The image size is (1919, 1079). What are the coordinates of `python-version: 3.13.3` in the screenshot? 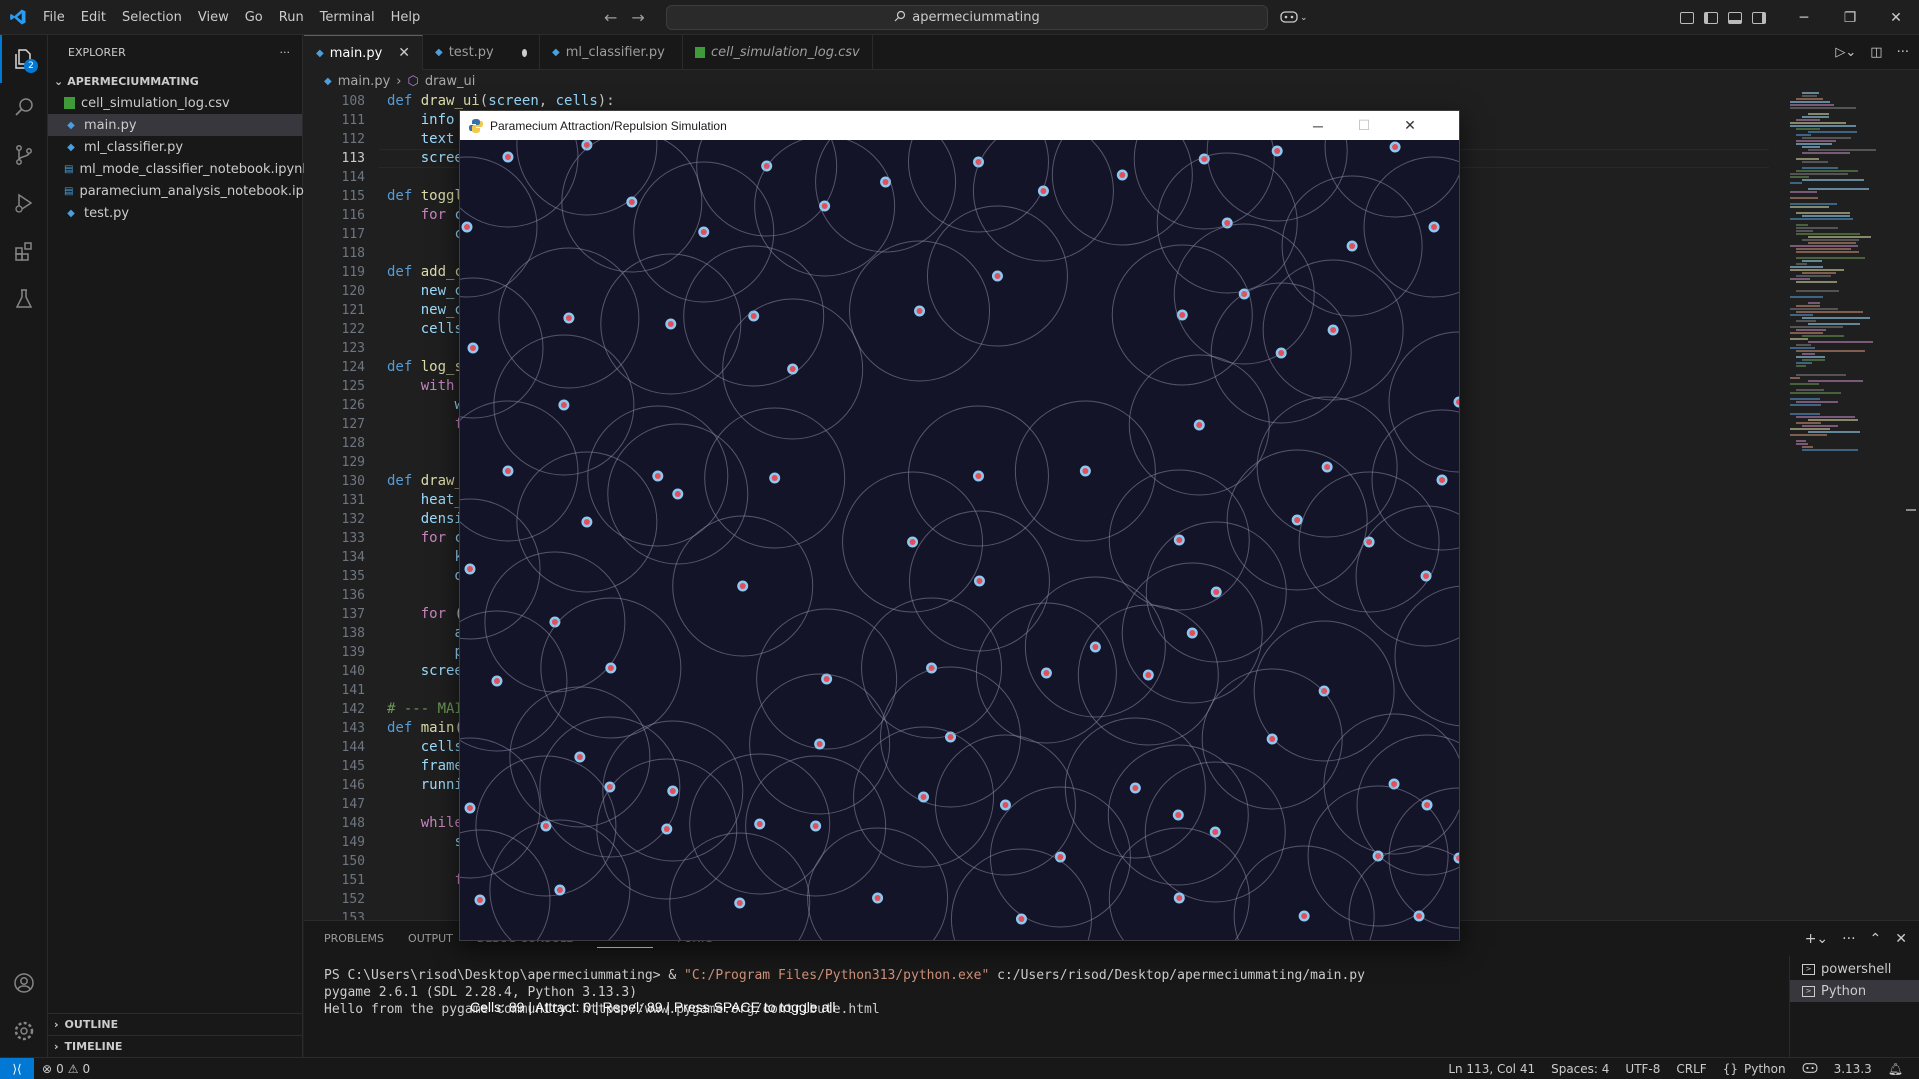 It's located at (1853, 1069).